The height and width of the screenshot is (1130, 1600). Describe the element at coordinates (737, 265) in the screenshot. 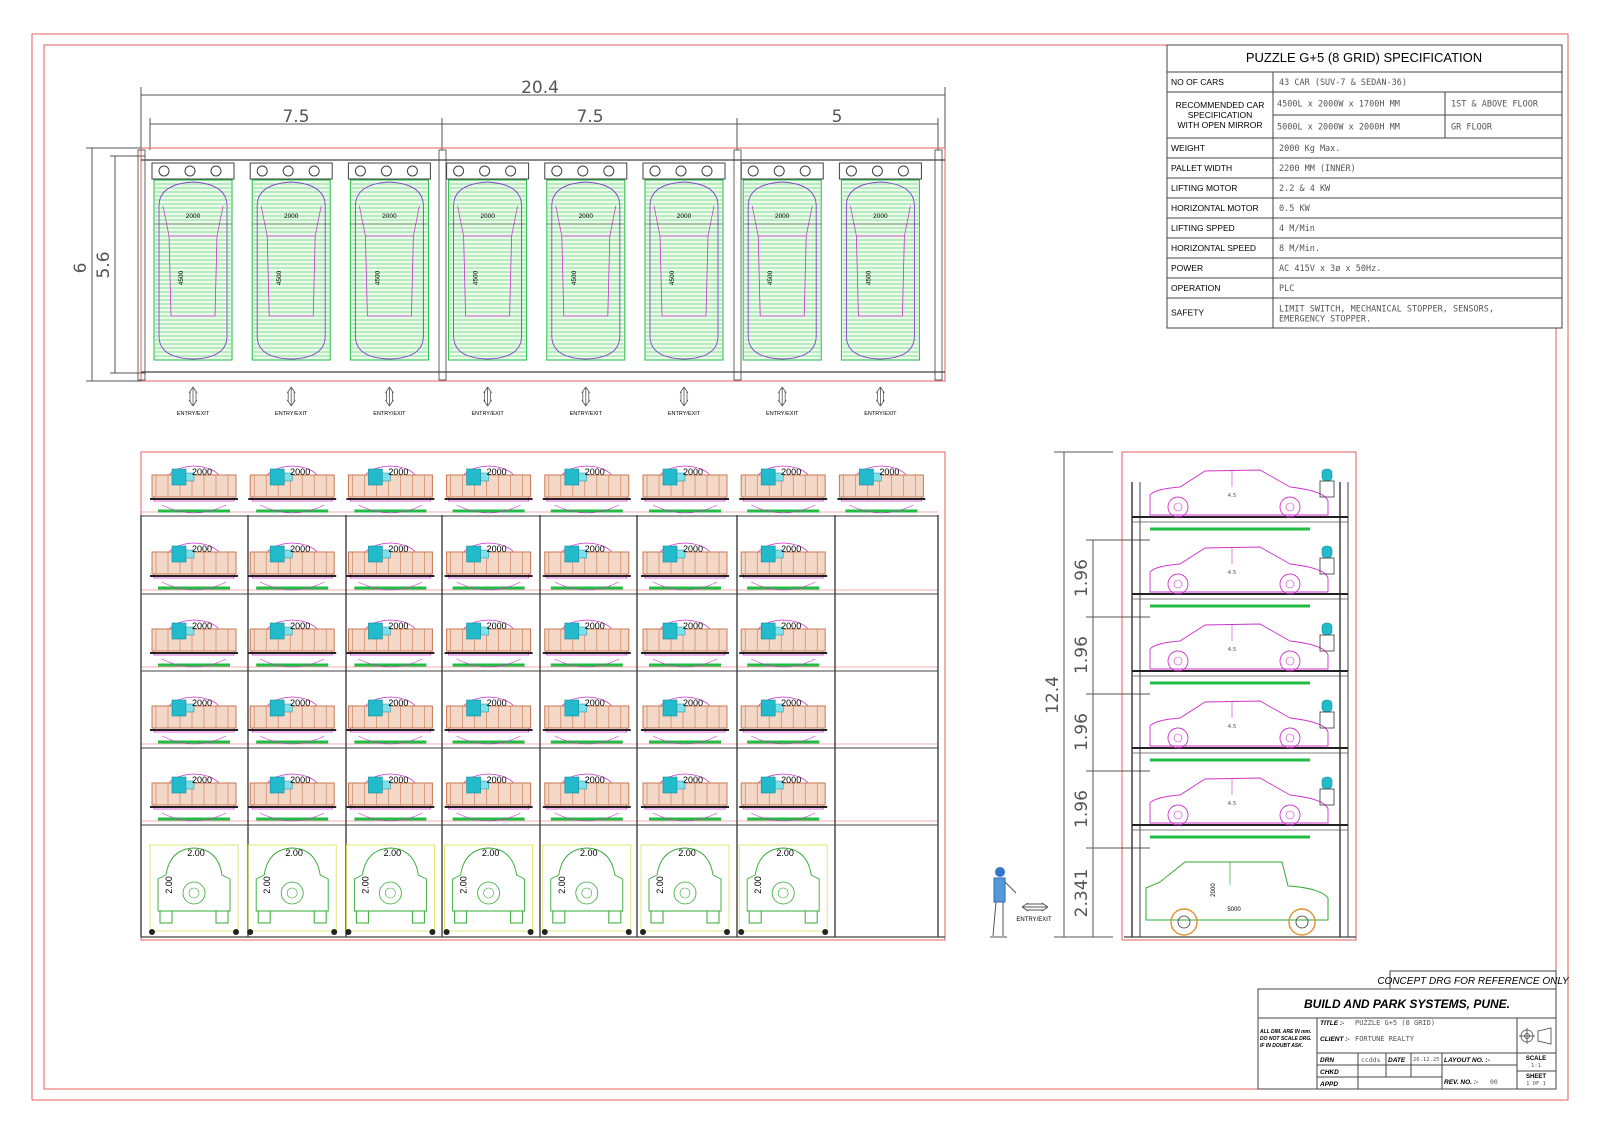

I see `plan-column` at that location.